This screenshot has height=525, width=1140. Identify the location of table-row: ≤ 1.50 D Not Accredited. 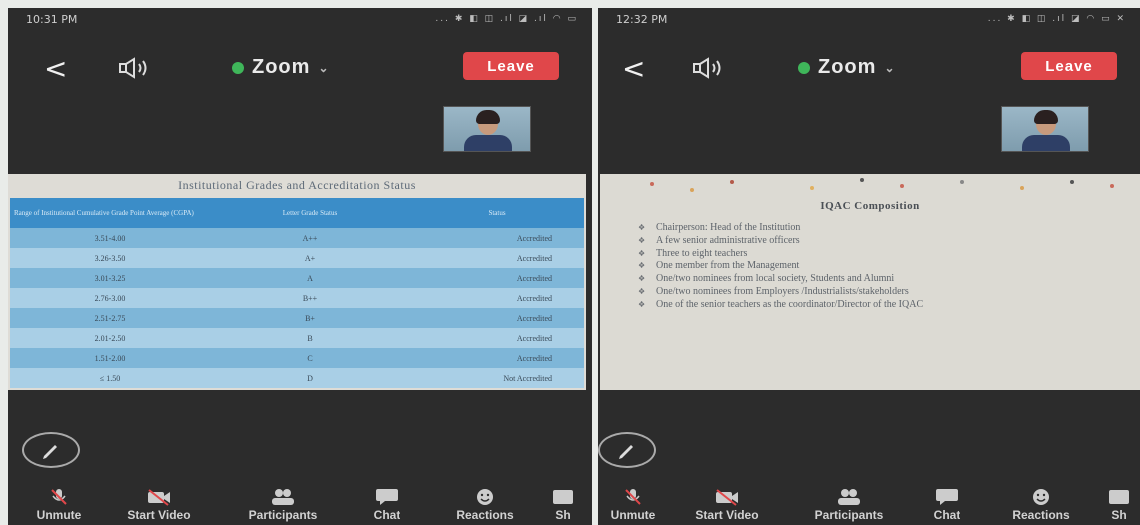
(297, 378).